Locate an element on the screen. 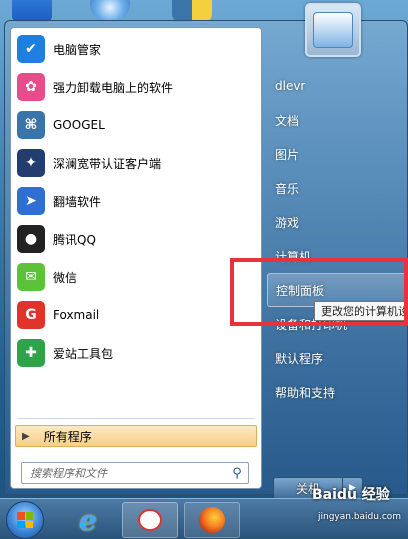  all-programs-label: 所有程序 is located at coordinates (67, 436).